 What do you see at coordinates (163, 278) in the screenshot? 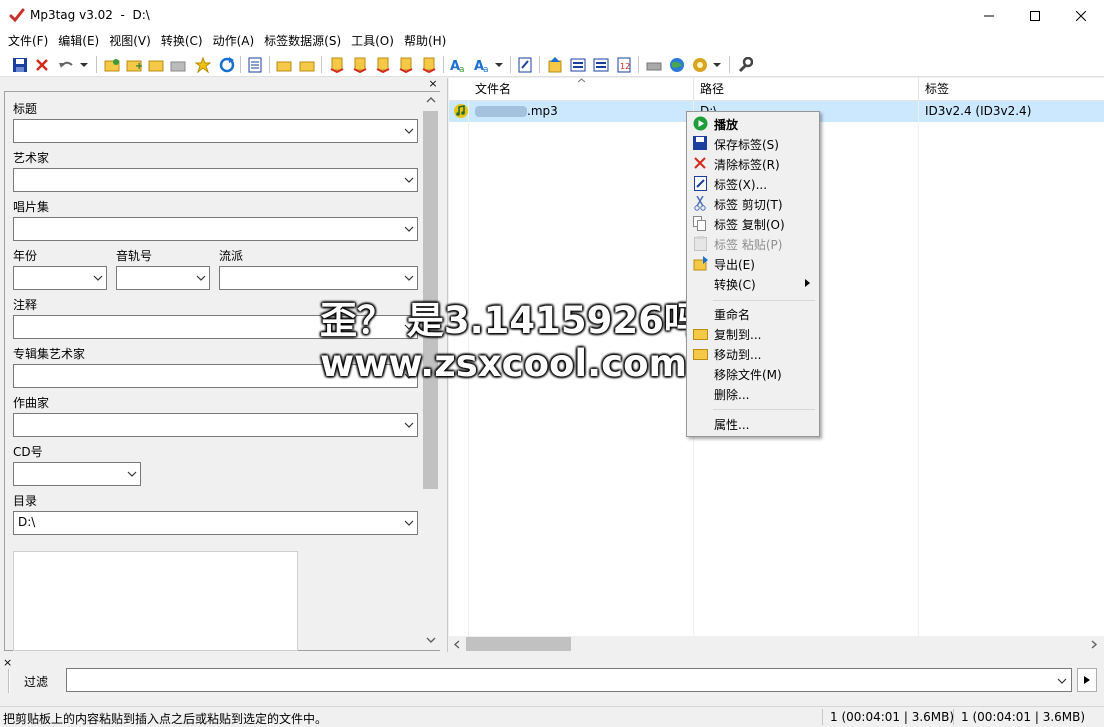
I see `track-field` at bounding box center [163, 278].